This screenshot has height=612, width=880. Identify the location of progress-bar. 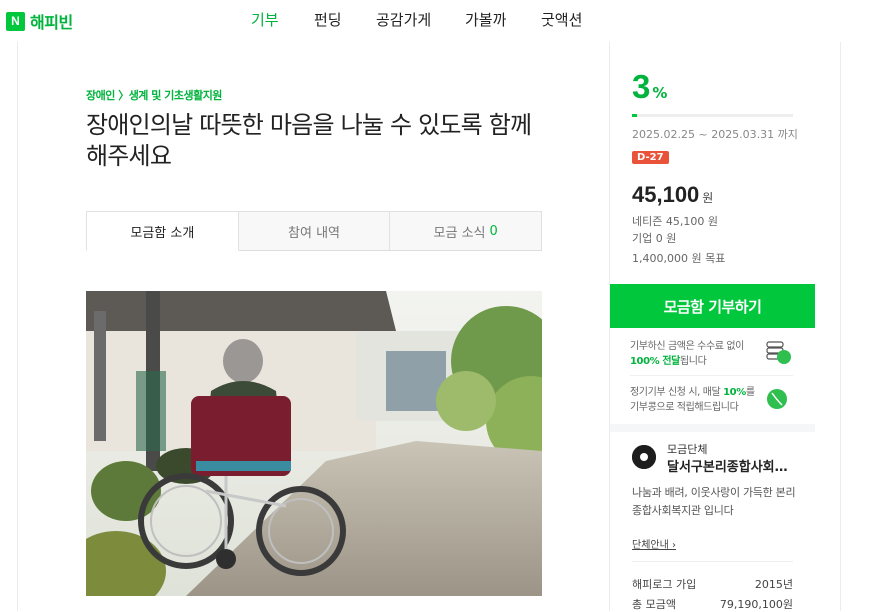
(712, 115).